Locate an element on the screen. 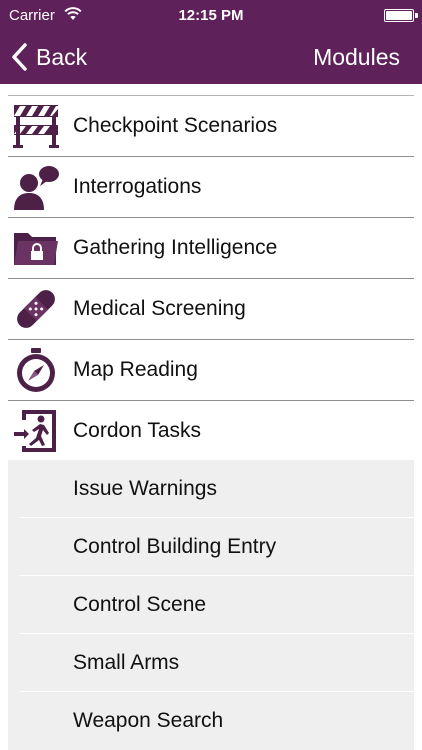 The height and width of the screenshot is (750, 422). subtask-label: Issue Warnings is located at coordinates (145, 488).